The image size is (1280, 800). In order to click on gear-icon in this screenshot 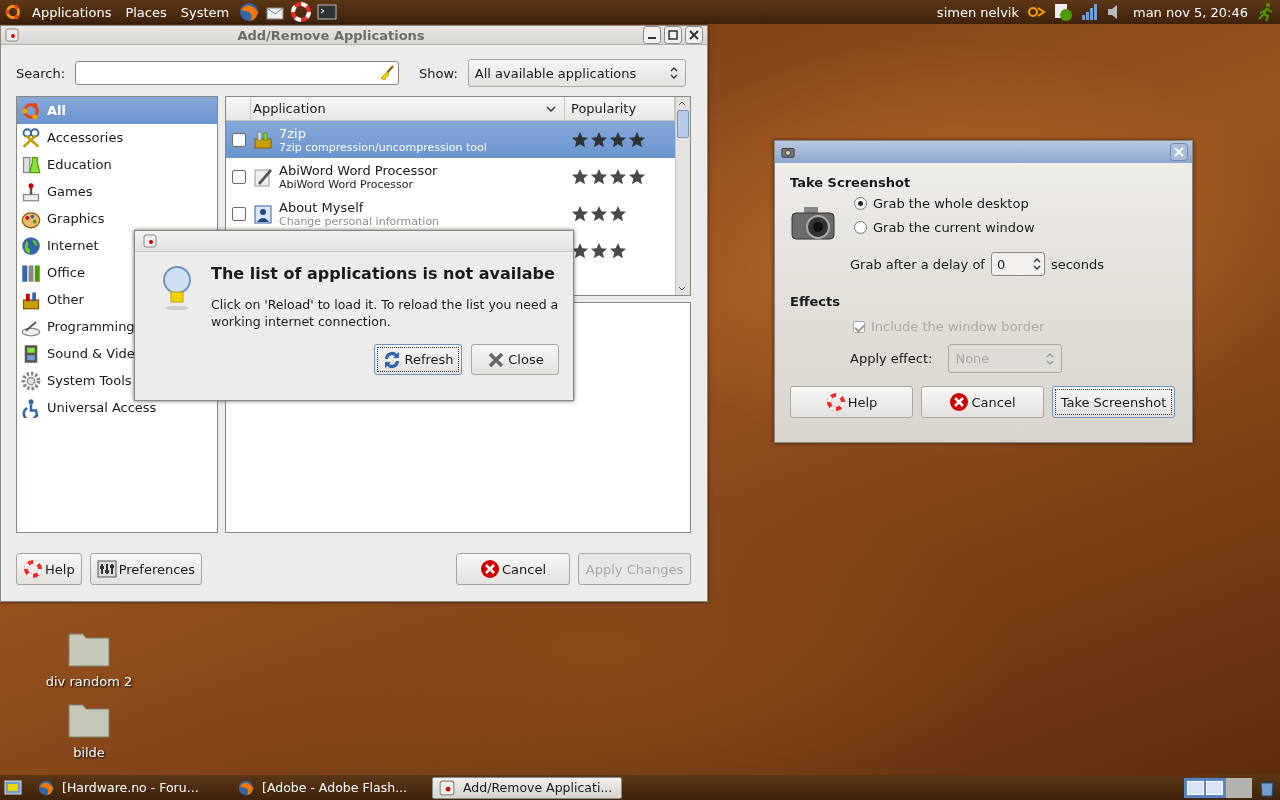, I will do `click(31, 380)`.